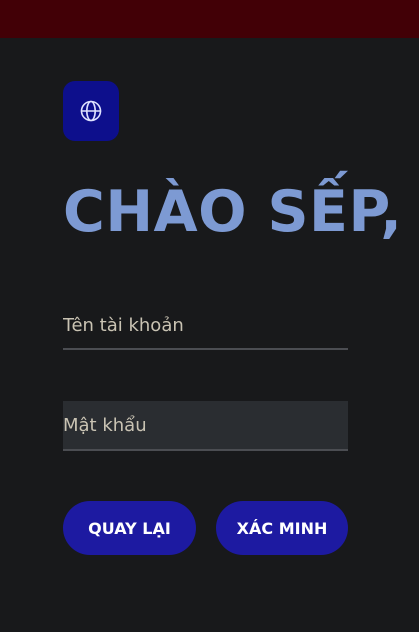 This screenshot has height=632, width=419. I want to click on globe-icon, so click(91, 111).